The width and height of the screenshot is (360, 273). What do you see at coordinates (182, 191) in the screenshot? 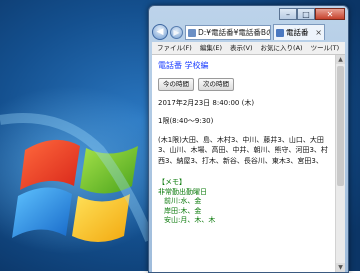
I see `memo-subheading: 非常勤出勤曜日` at bounding box center [182, 191].